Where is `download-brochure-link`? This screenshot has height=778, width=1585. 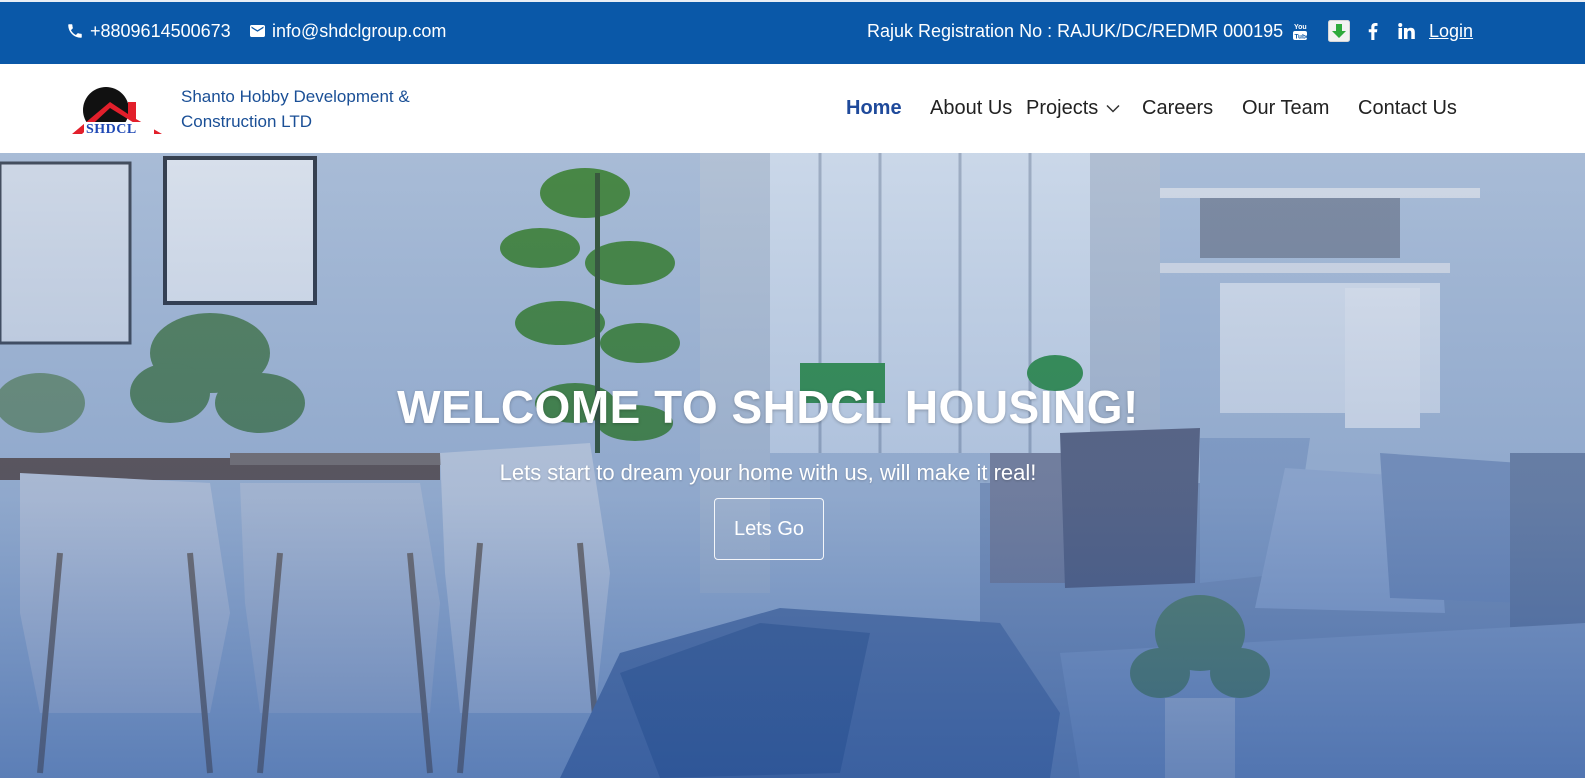
download-brochure-link is located at coordinates (1339, 31).